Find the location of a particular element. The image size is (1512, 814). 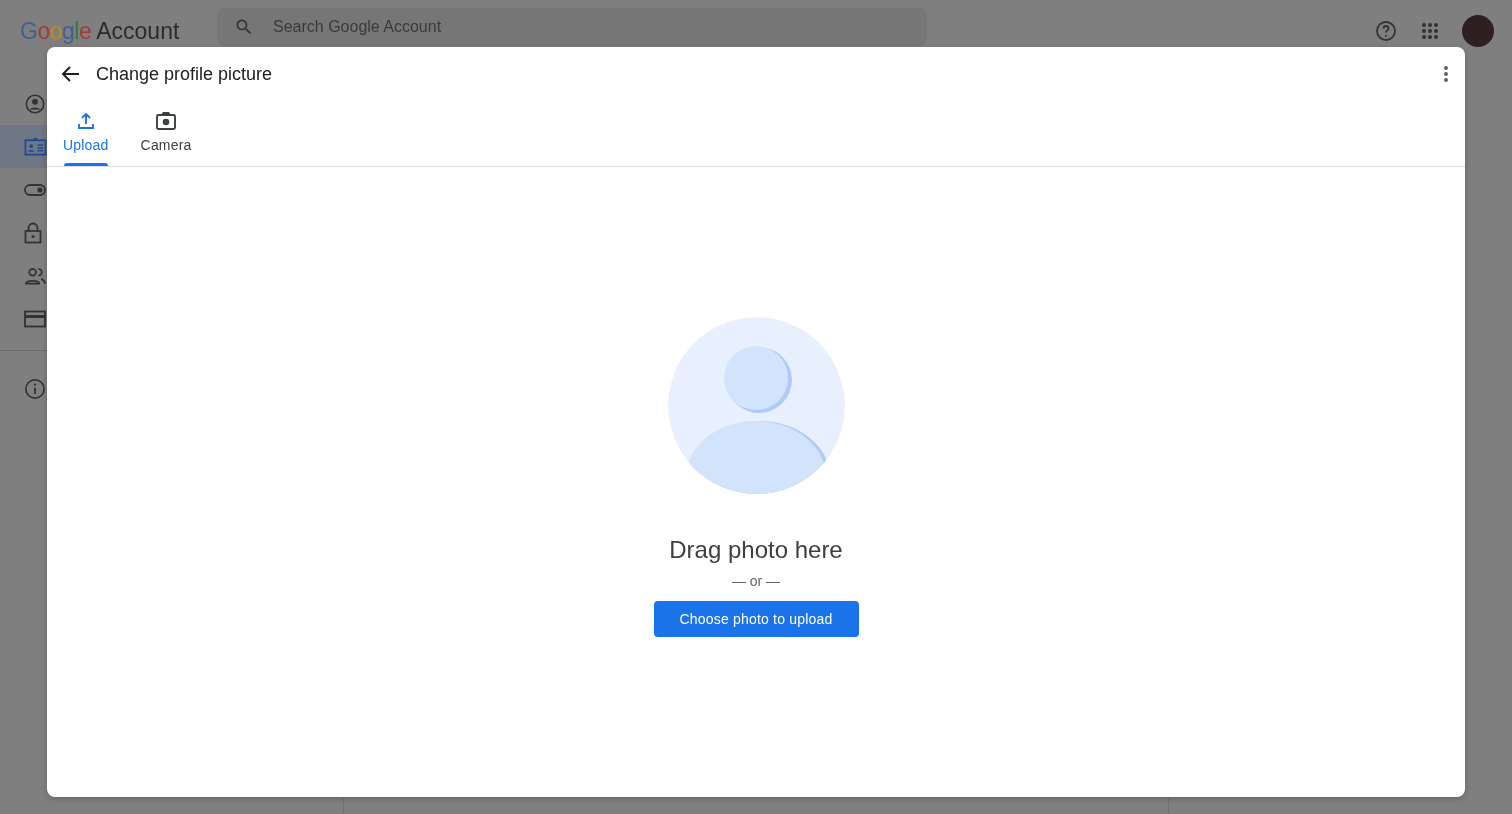

info-icon is located at coordinates (35, 388).